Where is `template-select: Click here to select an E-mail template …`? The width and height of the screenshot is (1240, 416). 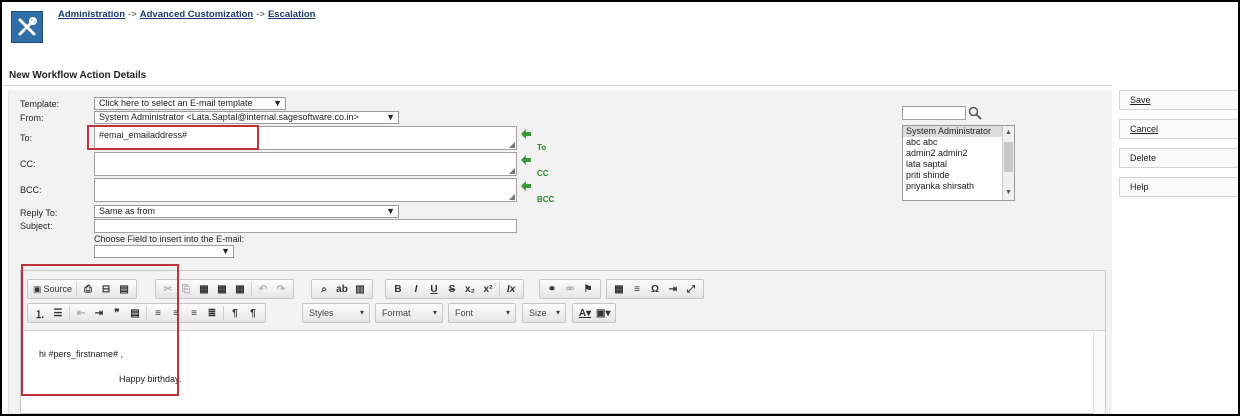 template-select: Click here to select an E-mail template … is located at coordinates (190, 103).